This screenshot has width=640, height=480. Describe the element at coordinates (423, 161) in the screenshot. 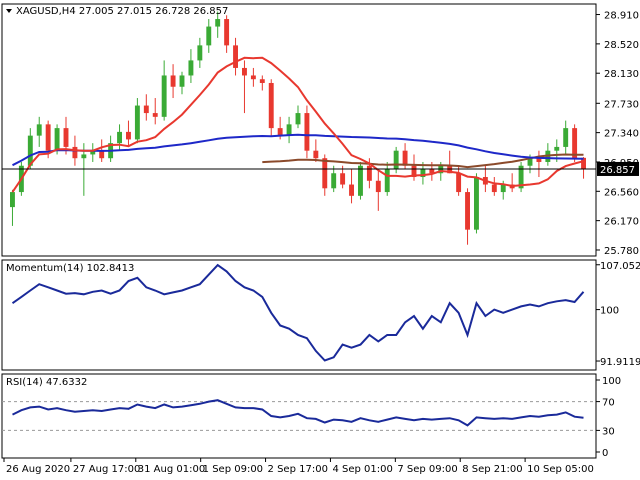

I see `sma-slow-line` at that location.